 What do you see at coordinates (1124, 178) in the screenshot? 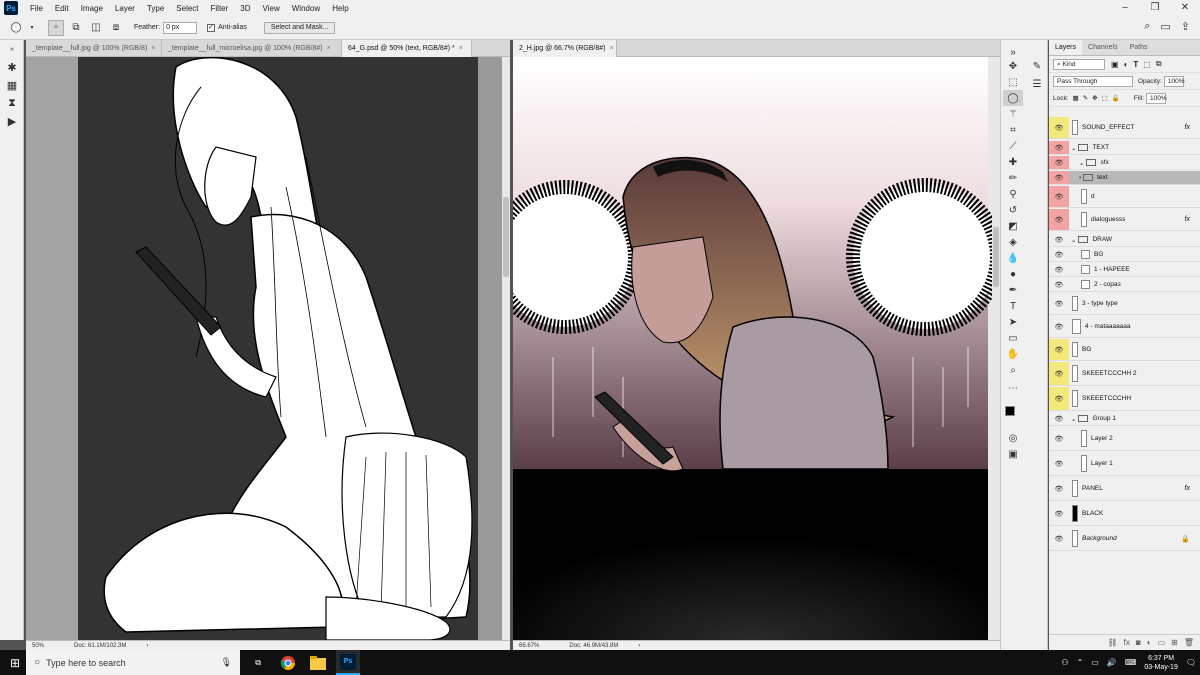
I see `group-row-selected: 👁 › text` at bounding box center [1124, 178].